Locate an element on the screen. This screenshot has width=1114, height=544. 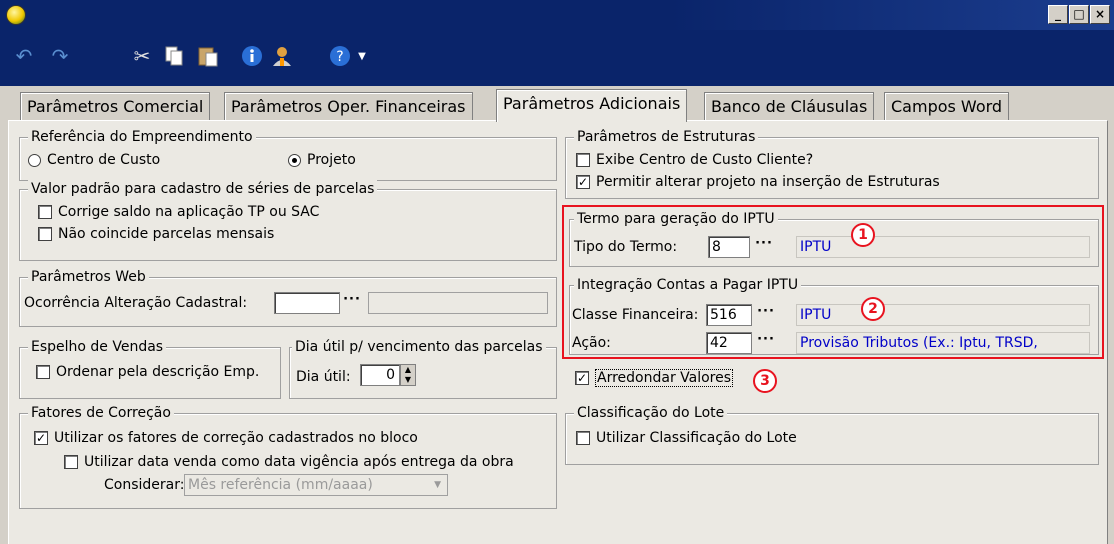
info-icon is located at coordinates (252, 56).